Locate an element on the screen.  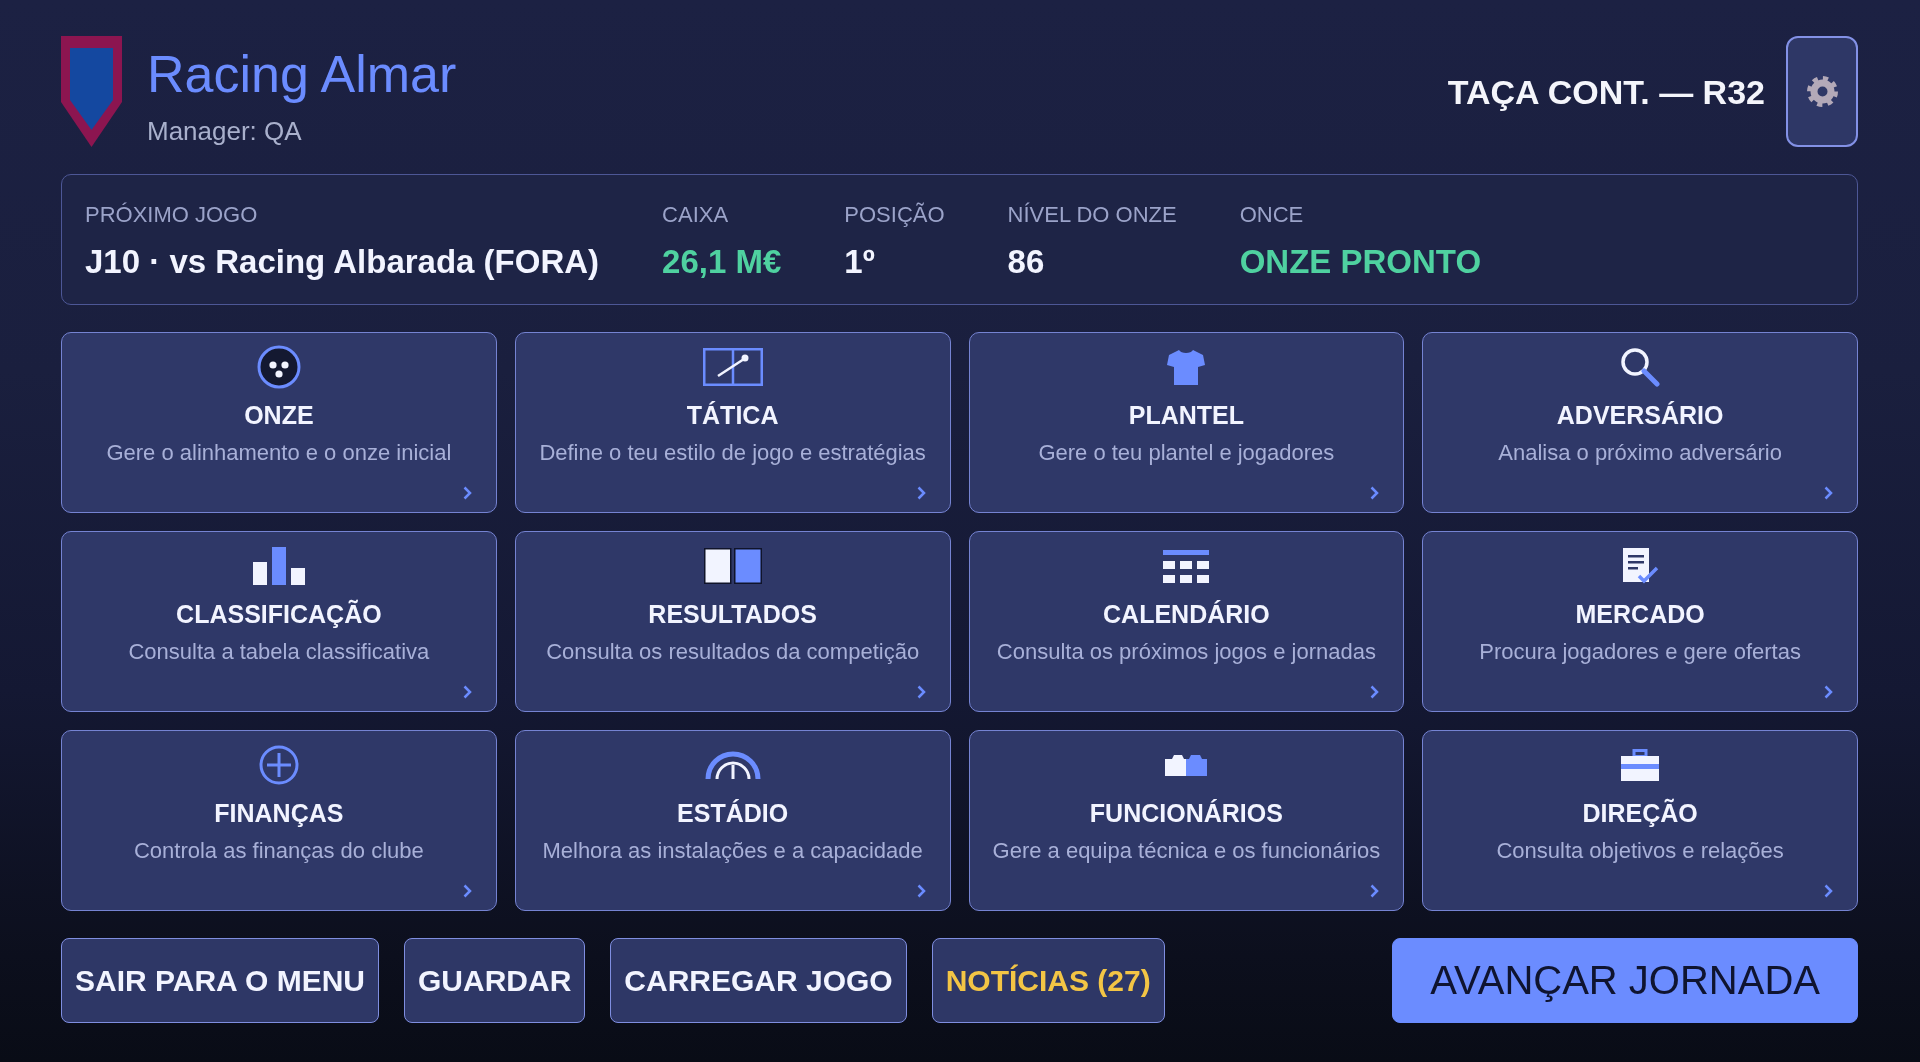
card-title: MERCADO is located at coordinates (1640, 614).